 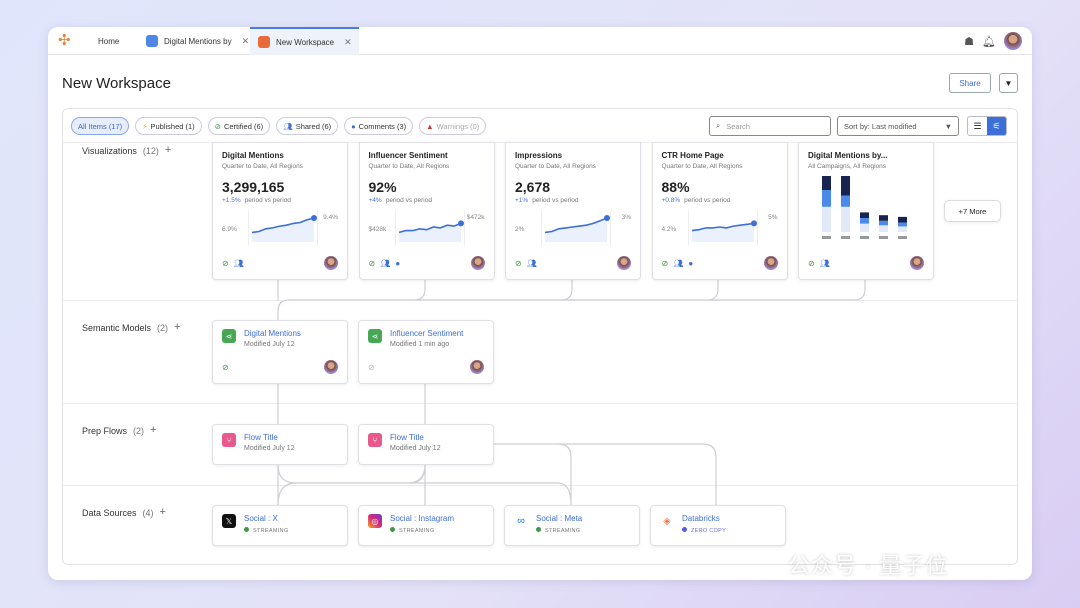 I want to click on viz-icon, so click(x=152, y=41).